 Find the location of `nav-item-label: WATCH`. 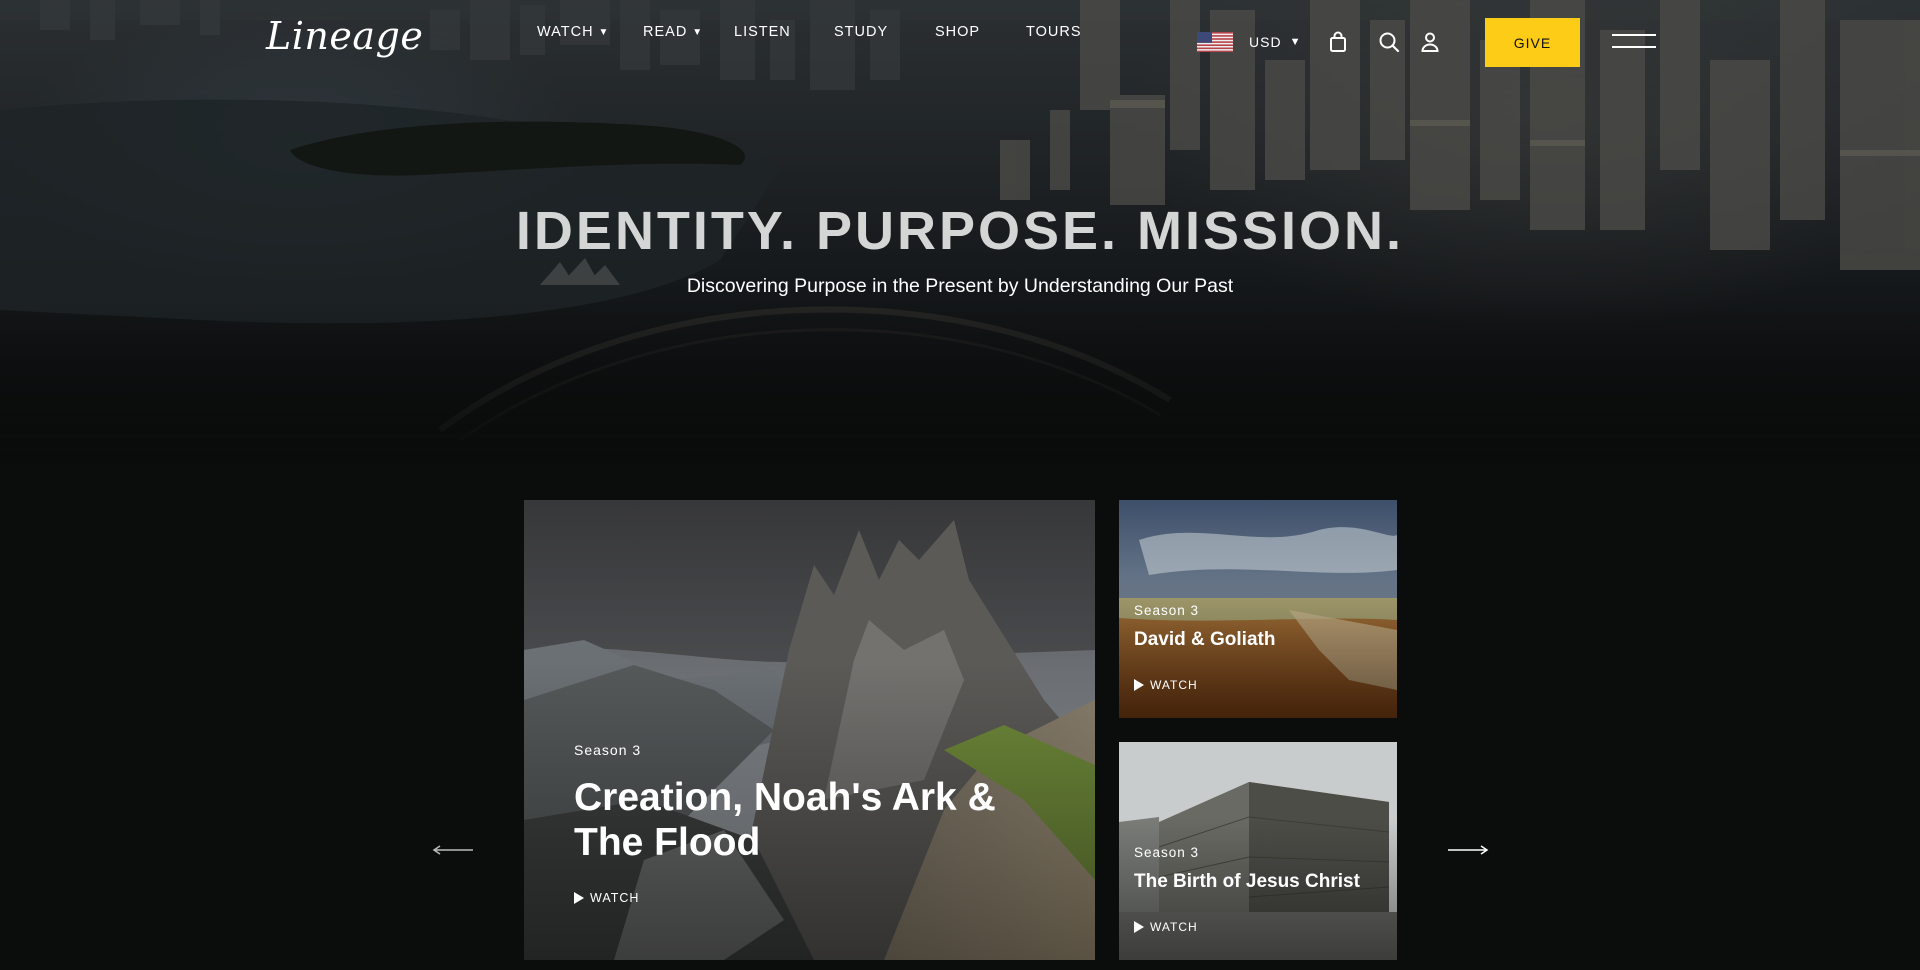

nav-item-label: WATCH is located at coordinates (565, 32).